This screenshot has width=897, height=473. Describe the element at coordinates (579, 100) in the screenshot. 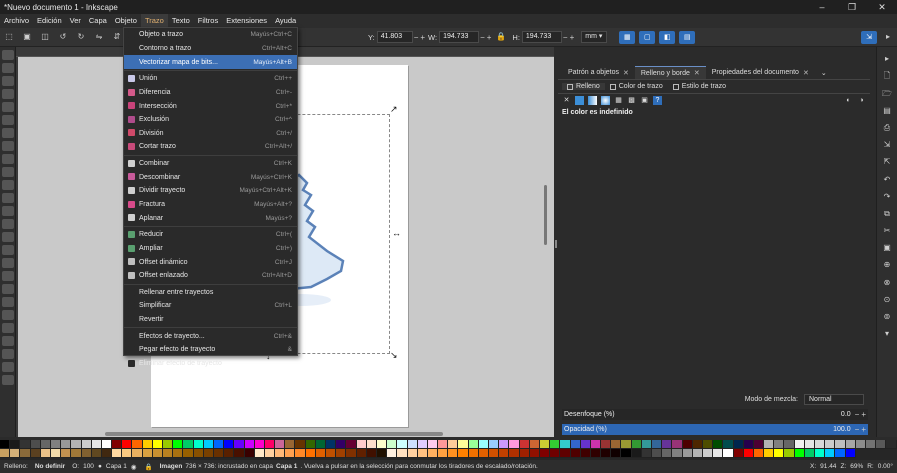

I see `flat-color-icon` at that location.